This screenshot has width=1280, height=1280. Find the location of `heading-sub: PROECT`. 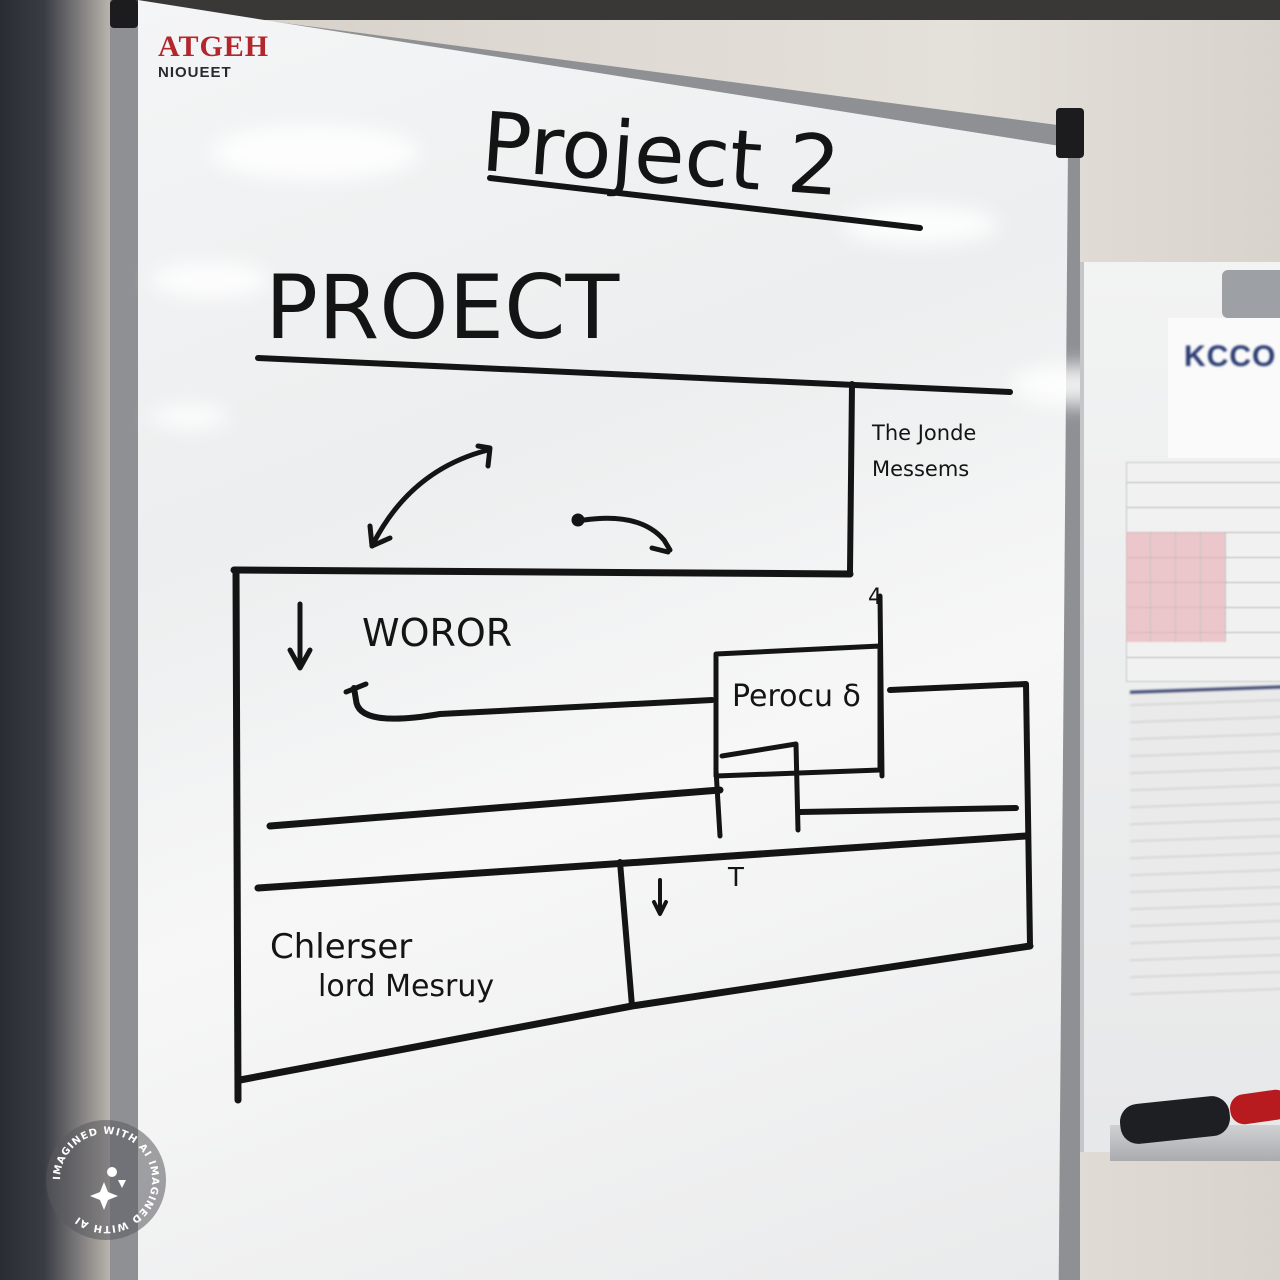

heading-sub: PROECT is located at coordinates (443, 307).